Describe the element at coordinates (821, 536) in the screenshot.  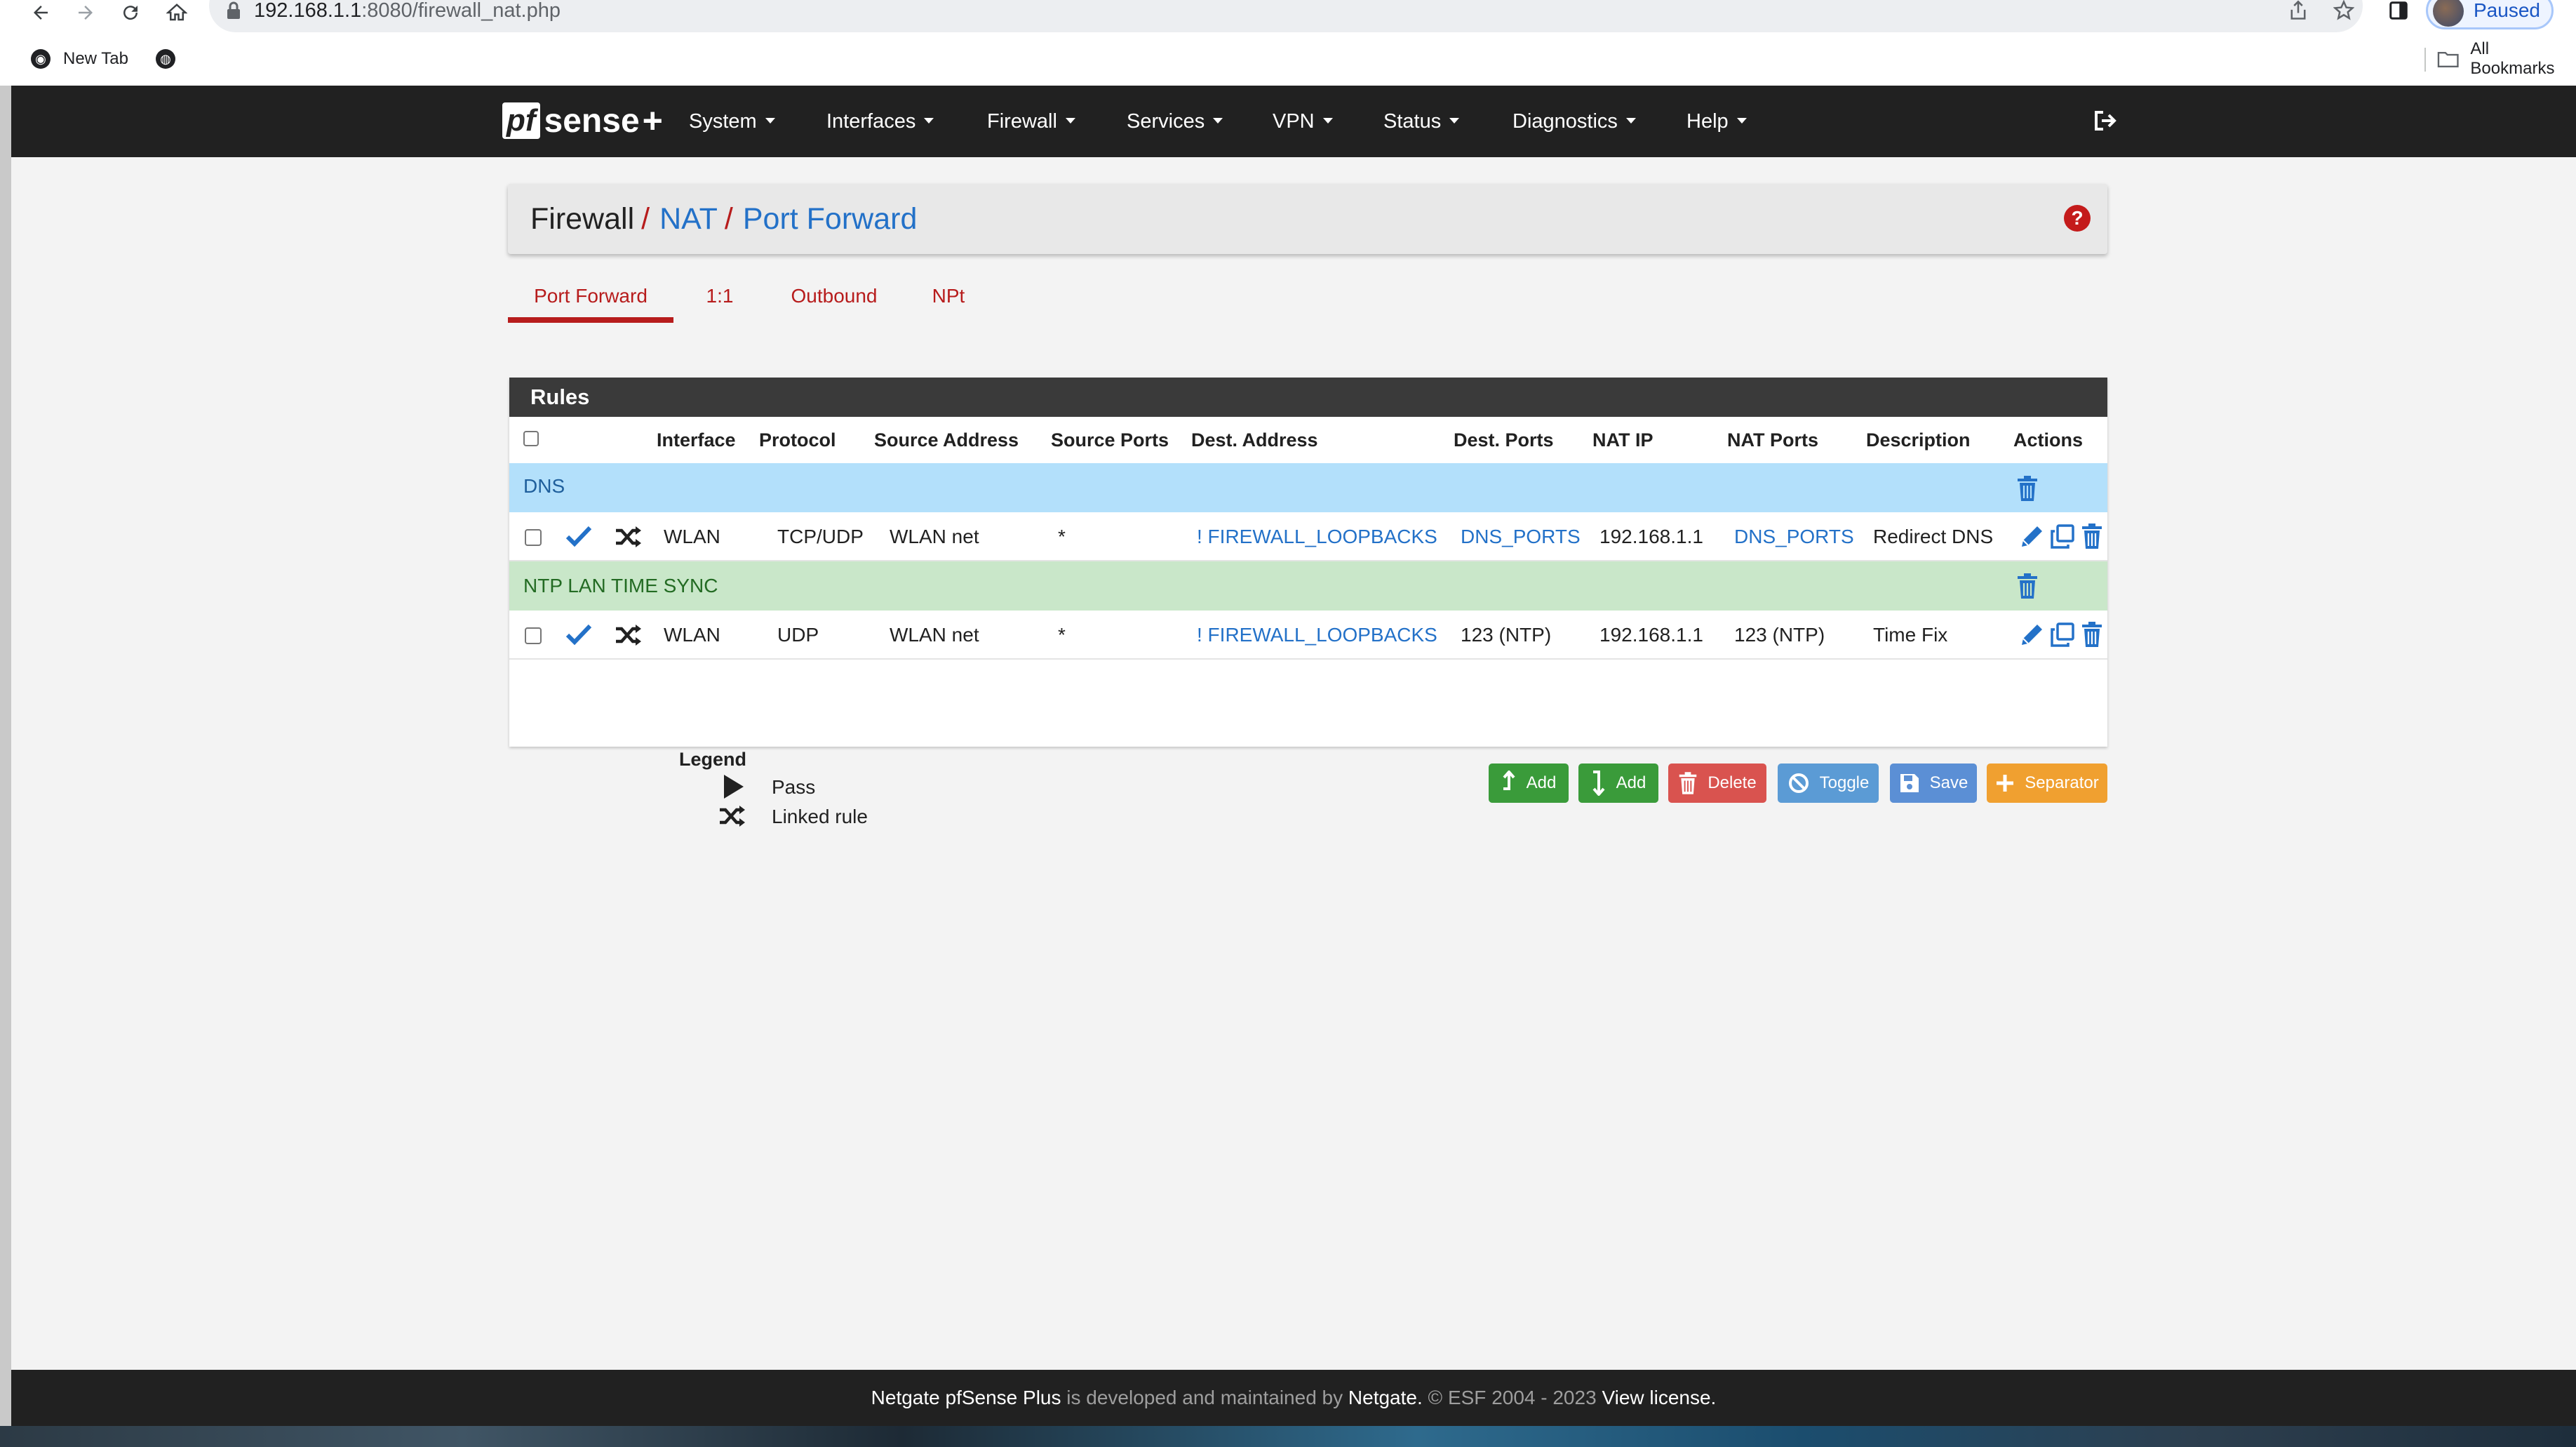
I see `cell-protocol: TCP/UDP` at that location.